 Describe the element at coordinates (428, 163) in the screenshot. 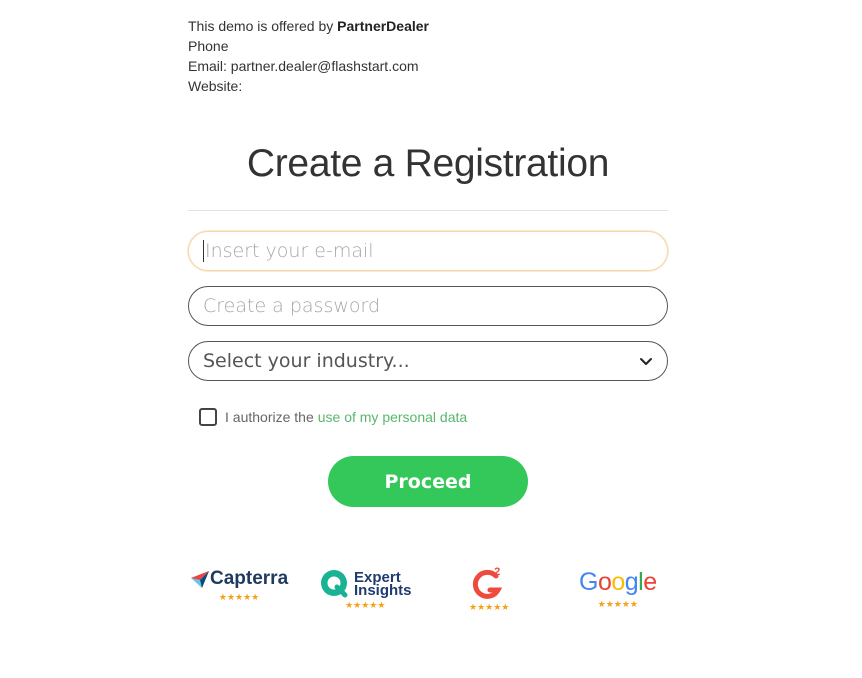

I see `page-title: Create a Registration` at that location.